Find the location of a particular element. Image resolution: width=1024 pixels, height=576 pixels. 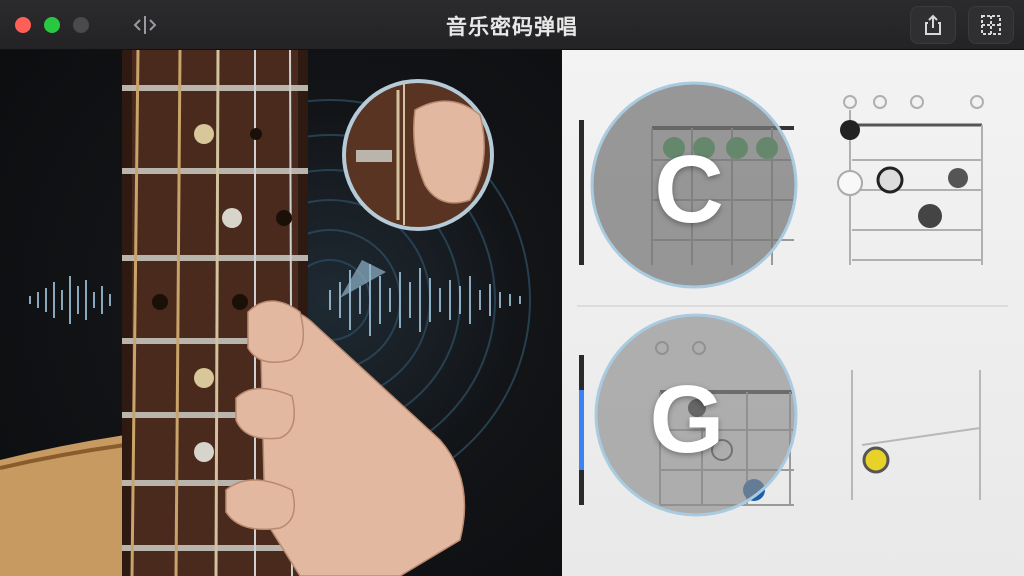

share-icon is located at coordinates (933, 24).